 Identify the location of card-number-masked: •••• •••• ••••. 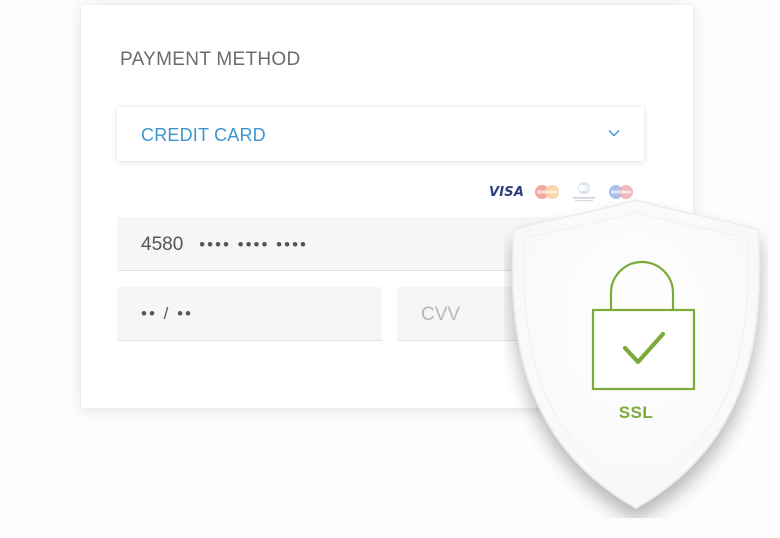
(253, 244).